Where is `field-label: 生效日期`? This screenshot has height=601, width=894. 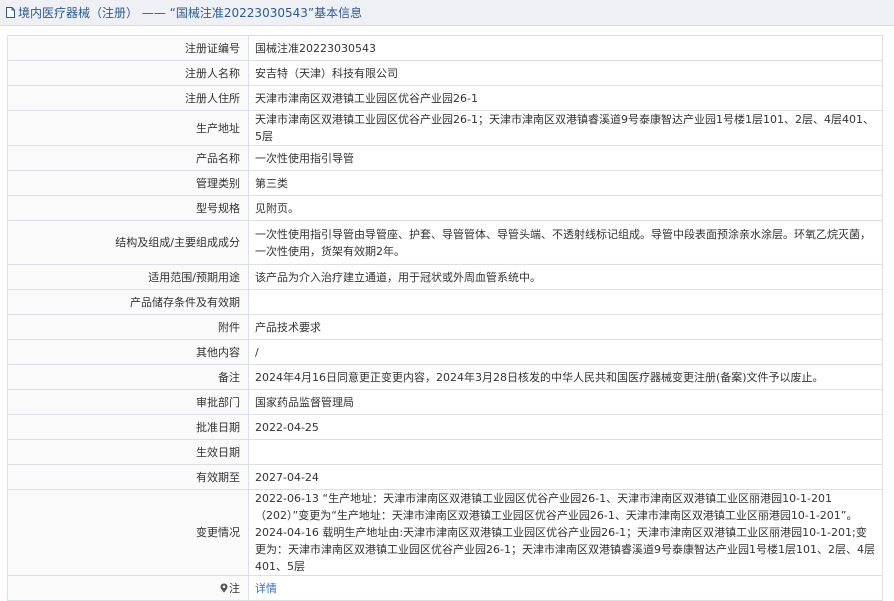 field-label: 生效日期 is located at coordinates (128, 452).